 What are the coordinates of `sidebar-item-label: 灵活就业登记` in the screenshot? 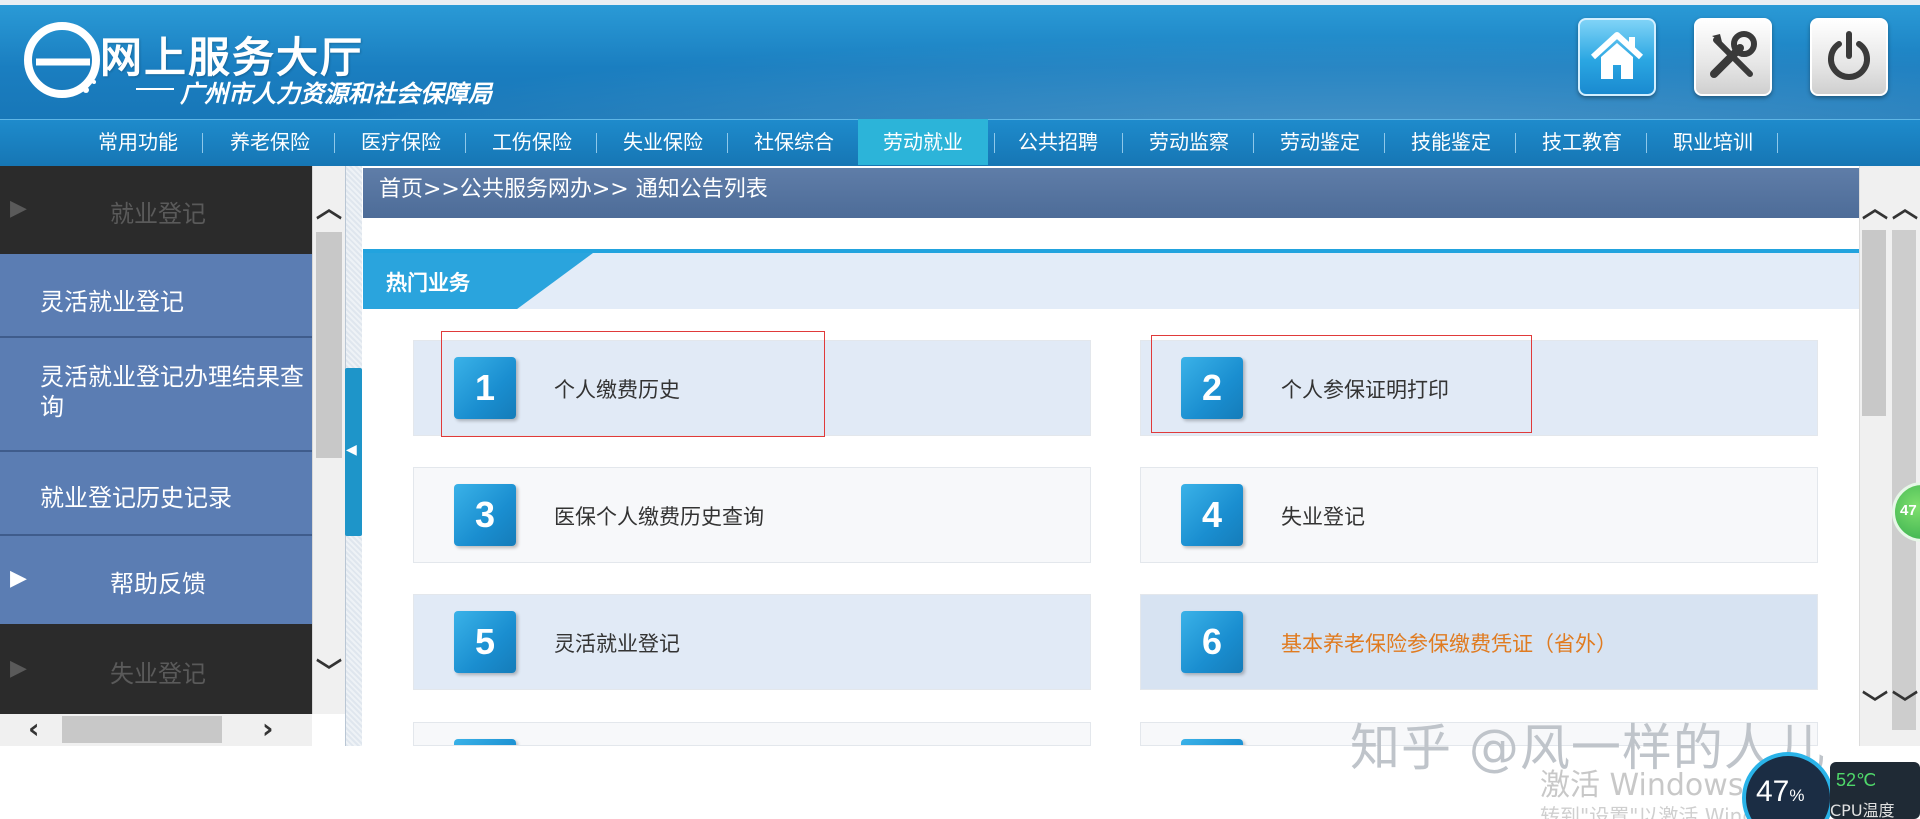 It's located at (112, 302).